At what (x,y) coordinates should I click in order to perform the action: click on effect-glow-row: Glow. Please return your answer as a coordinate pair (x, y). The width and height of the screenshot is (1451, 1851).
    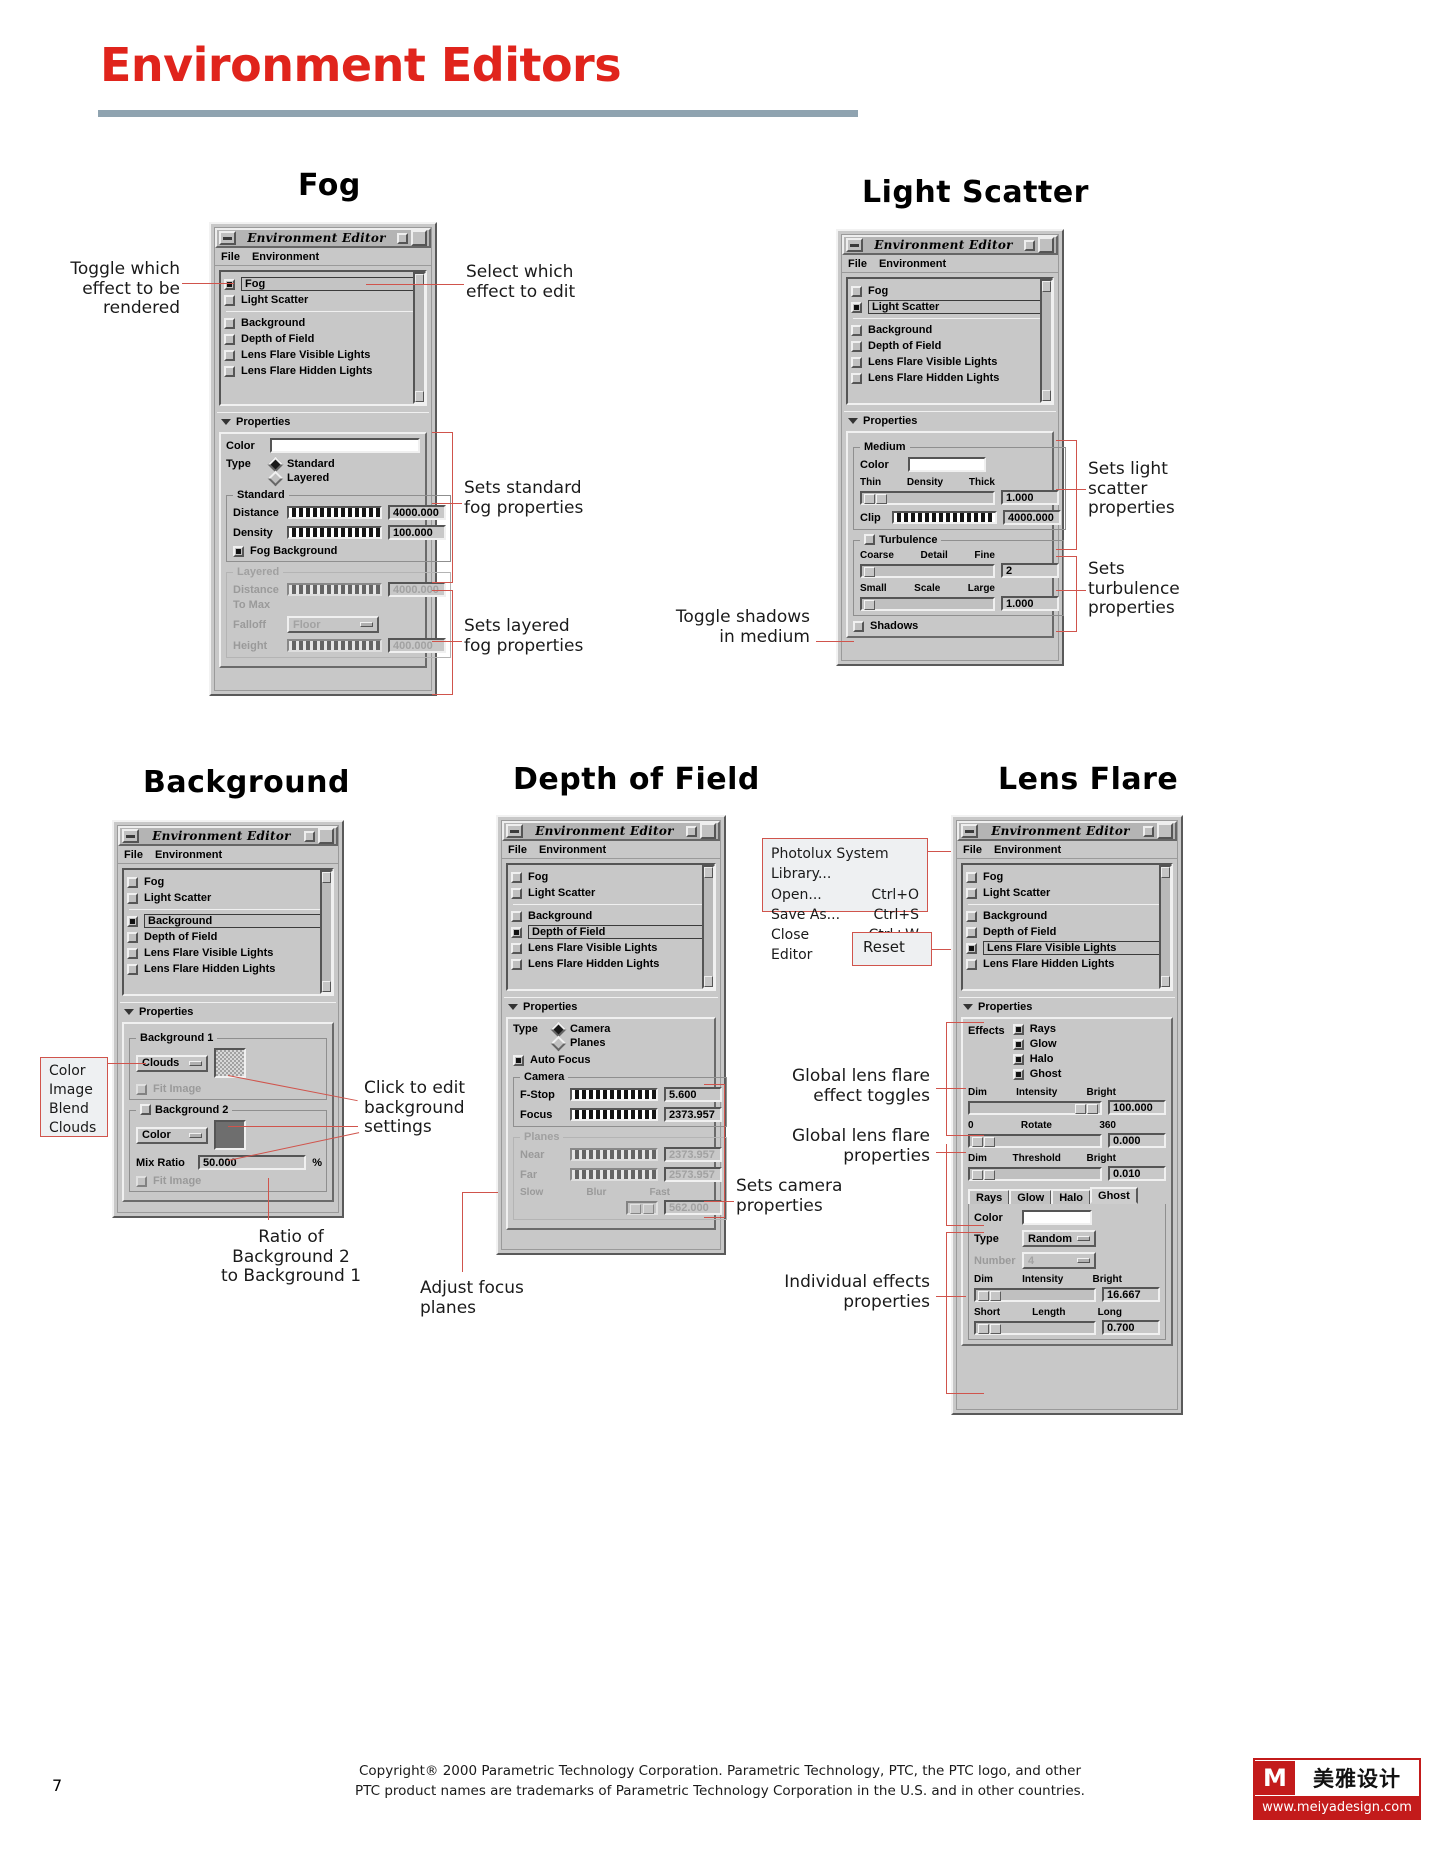
    Looking at the image, I should click on (1089, 1044).